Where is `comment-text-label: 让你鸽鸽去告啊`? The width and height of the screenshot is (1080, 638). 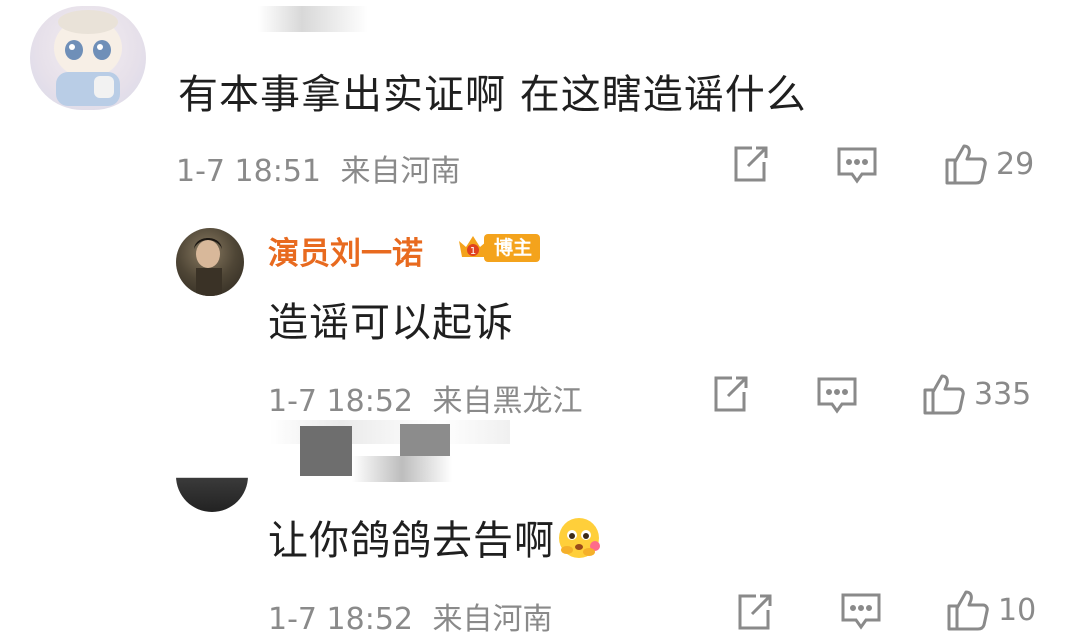 comment-text-label: 让你鸽鸽去告啊 is located at coordinates (411, 541).